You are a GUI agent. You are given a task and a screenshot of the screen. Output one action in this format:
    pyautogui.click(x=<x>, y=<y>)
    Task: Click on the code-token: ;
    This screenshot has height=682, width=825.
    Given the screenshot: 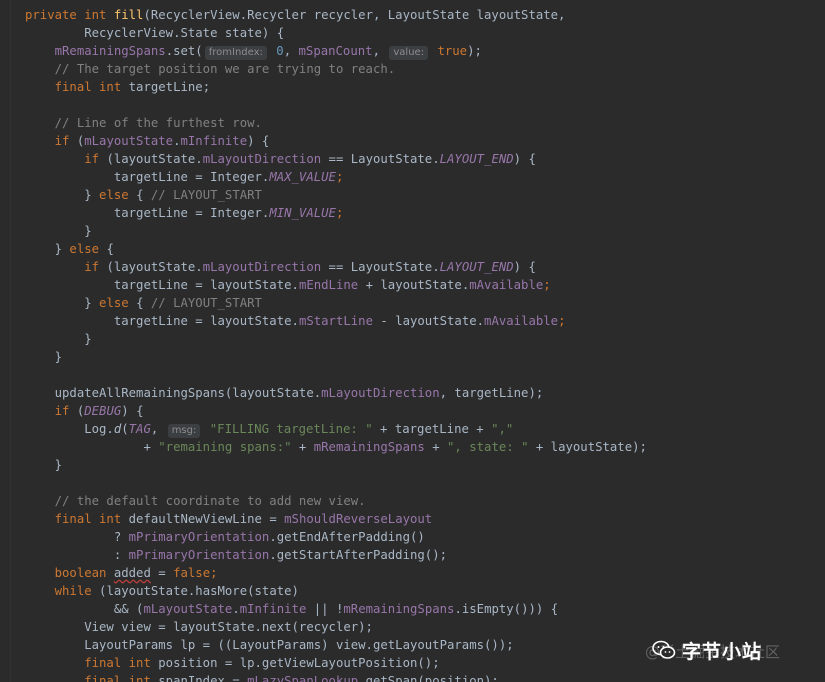 What is the action you would take?
    pyautogui.click(x=562, y=321)
    